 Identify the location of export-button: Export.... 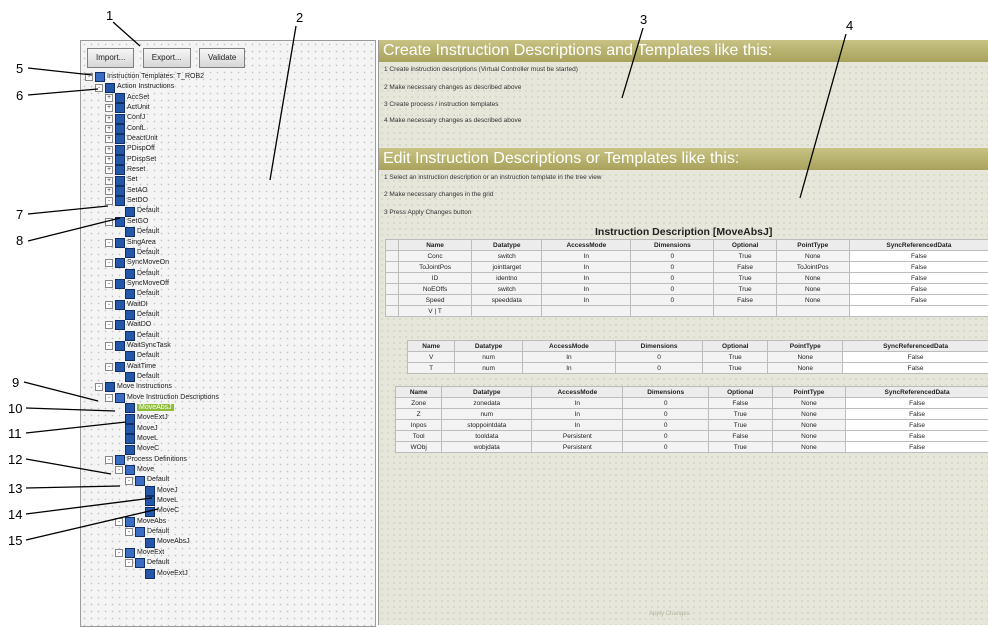
(166, 58).